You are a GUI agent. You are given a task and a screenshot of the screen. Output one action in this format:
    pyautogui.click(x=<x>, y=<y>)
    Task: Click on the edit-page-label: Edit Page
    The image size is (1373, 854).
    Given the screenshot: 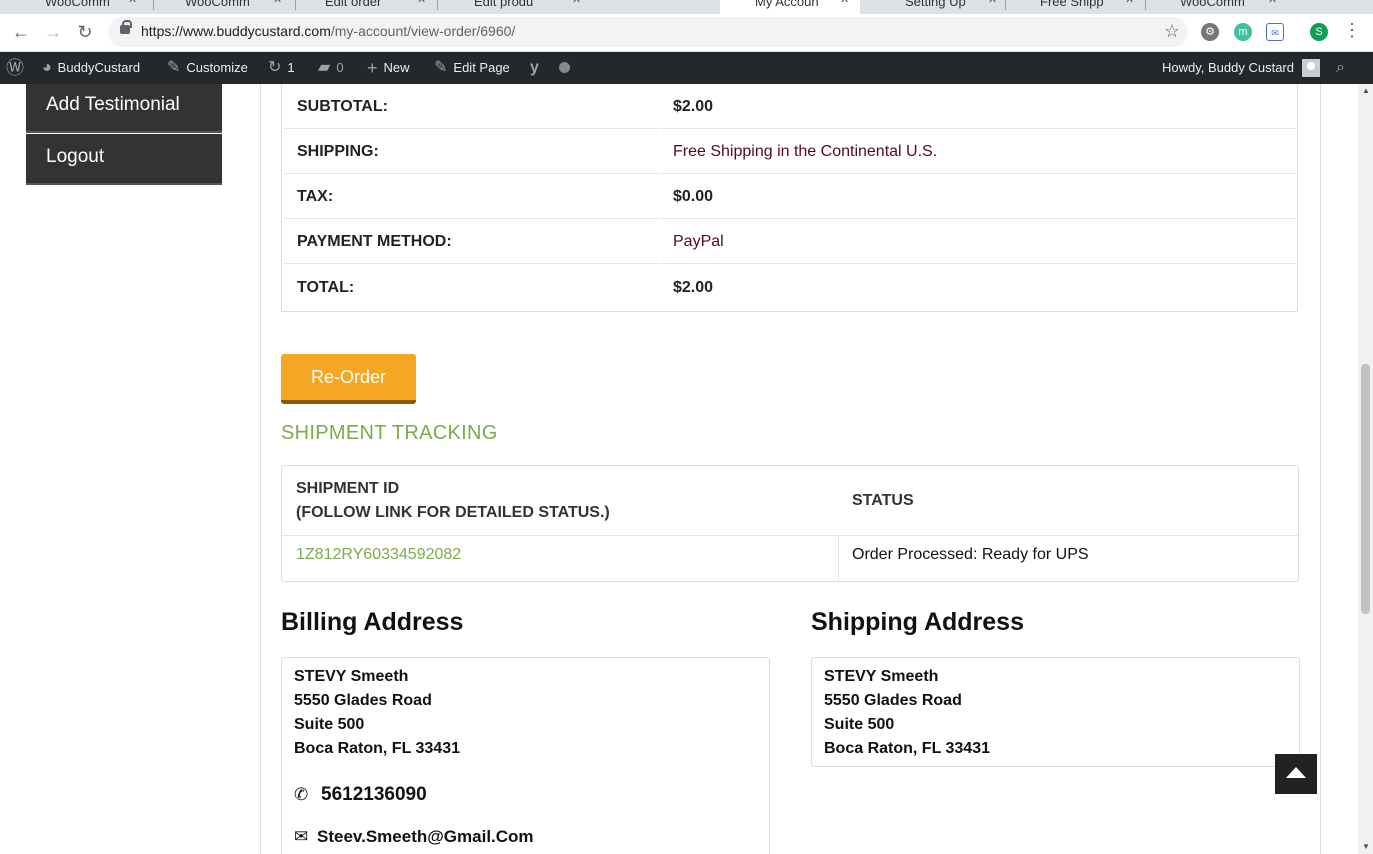 What is the action you would take?
    pyautogui.click(x=481, y=67)
    